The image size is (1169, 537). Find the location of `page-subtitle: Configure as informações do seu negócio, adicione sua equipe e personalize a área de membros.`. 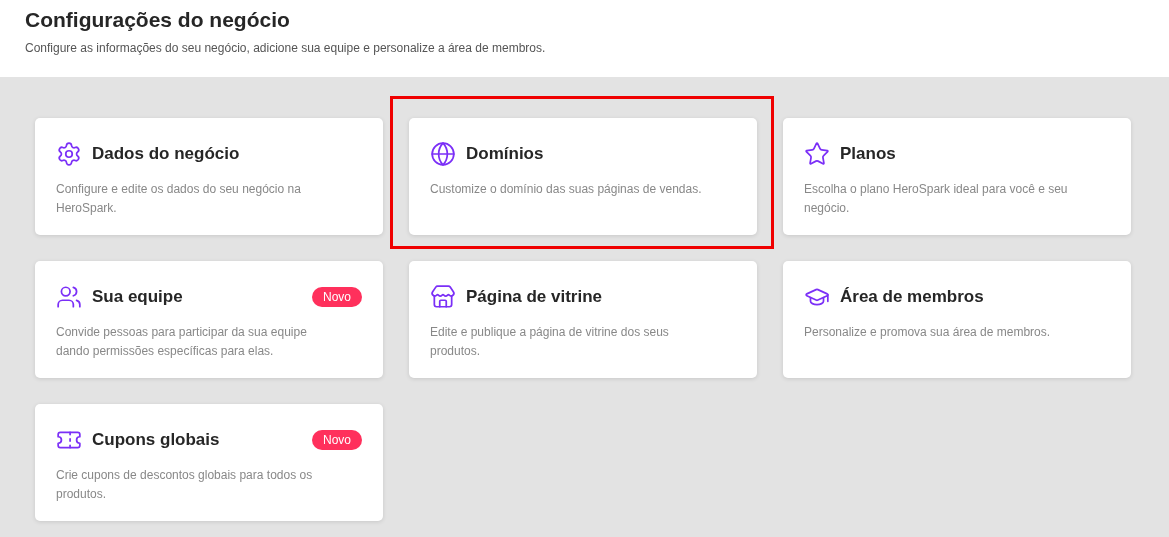

page-subtitle: Configure as informações do seu negócio, adicione sua equipe e personalize a área de membros. is located at coordinates (286, 48).